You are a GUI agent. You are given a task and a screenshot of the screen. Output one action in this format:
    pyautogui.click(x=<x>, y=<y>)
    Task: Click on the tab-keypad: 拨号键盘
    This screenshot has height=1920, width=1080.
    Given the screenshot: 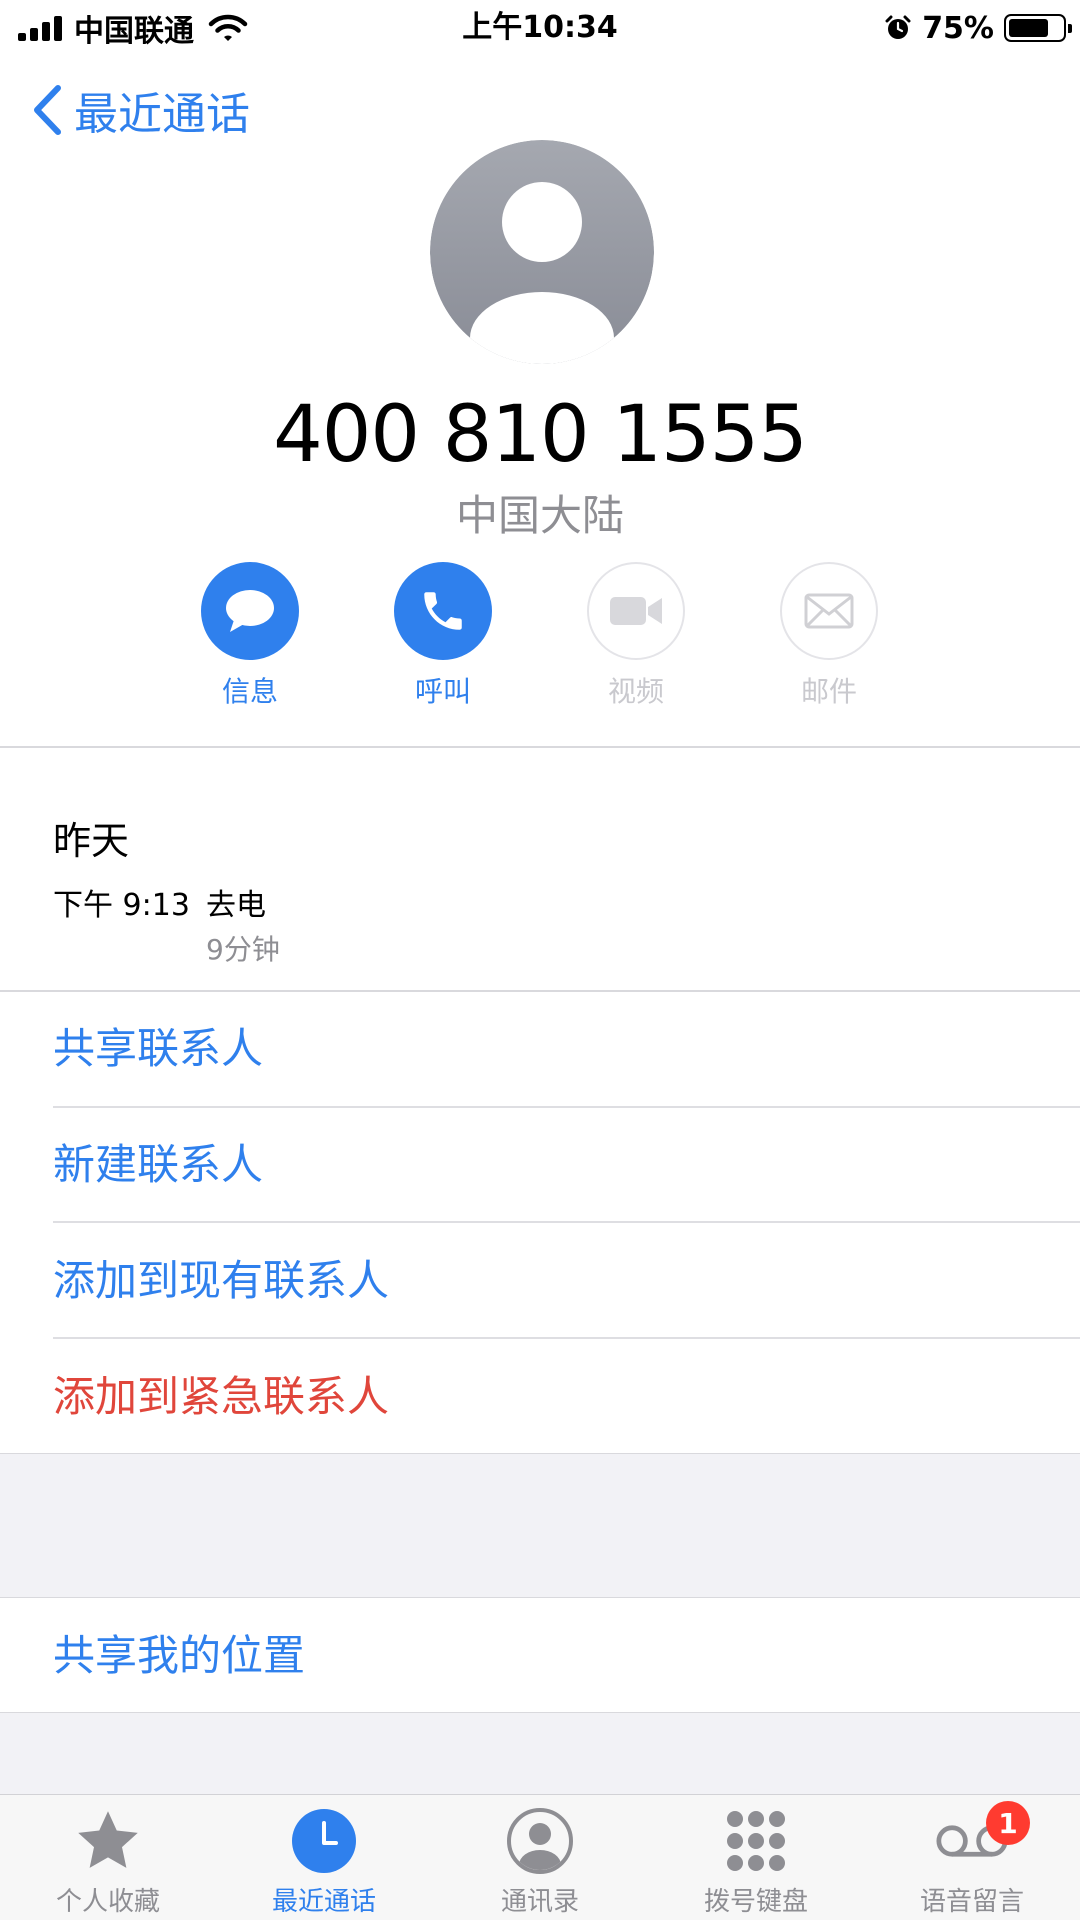 What is the action you would take?
    pyautogui.click(x=756, y=1861)
    